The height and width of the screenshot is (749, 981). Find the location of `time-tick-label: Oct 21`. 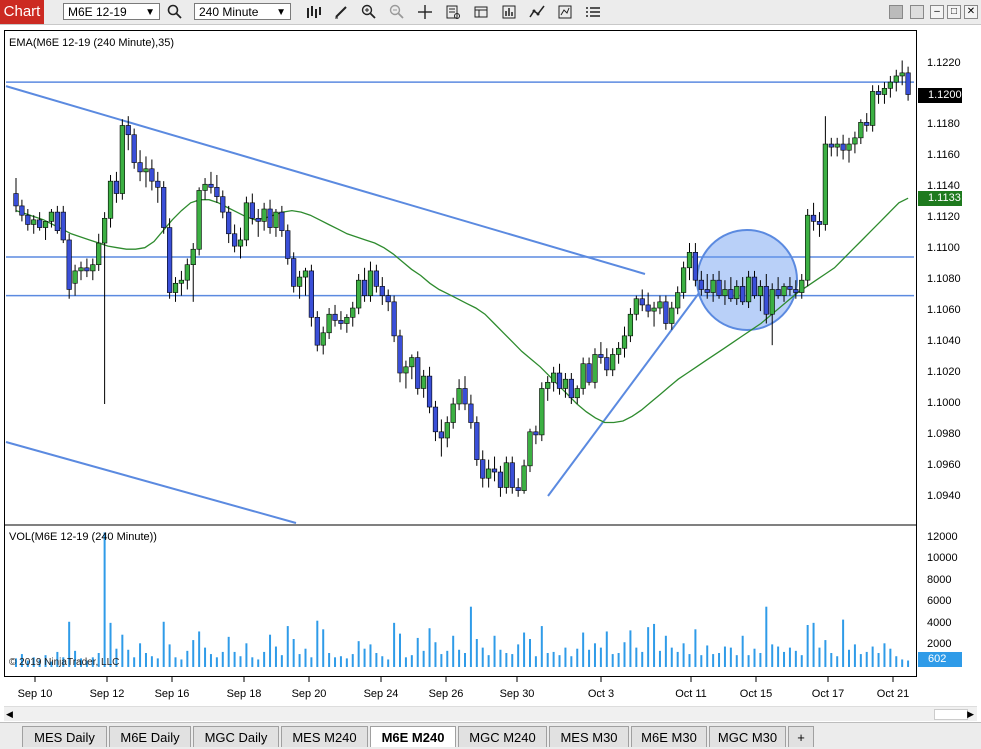

time-tick-label: Oct 21 is located at coordinates (893, 694).